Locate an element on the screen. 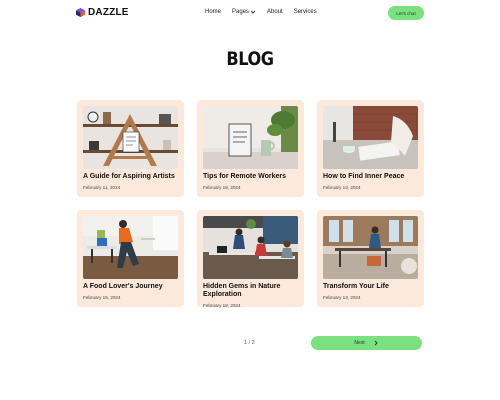  post-title: A Guide for Aspiring Artists is located at coordinates (132, 177).